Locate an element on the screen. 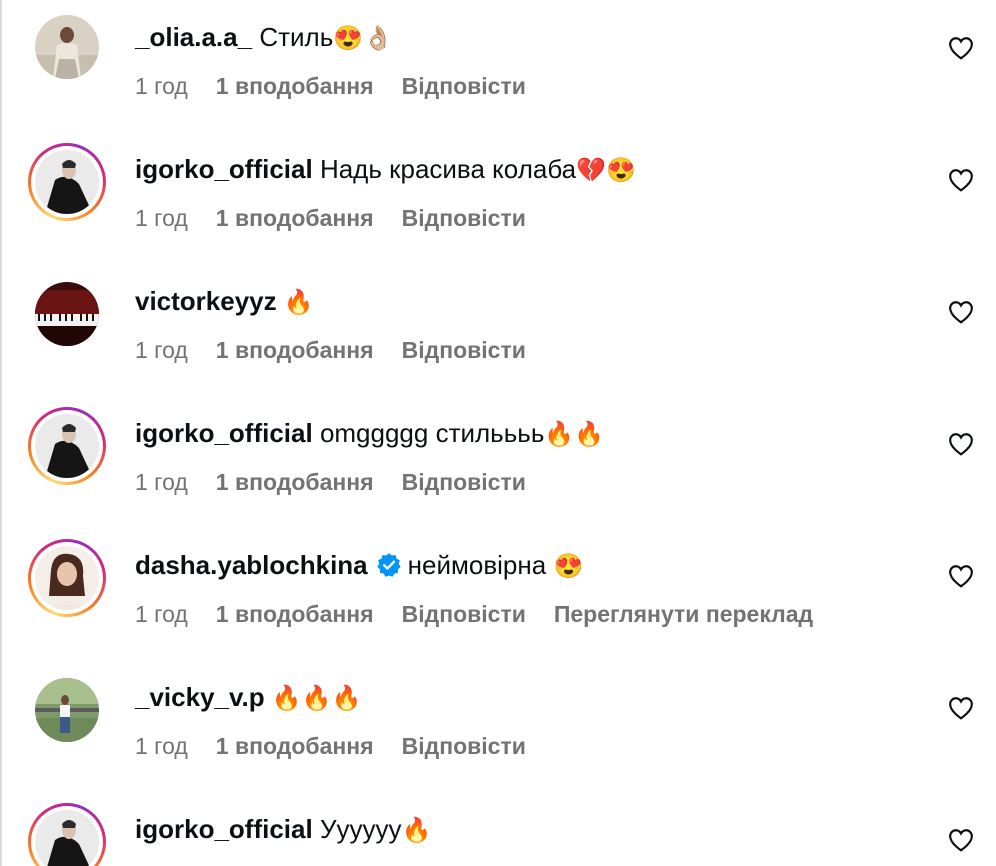  comment-text: dasha.yablochkina неймовірна 😍 is located at coordinates (359, 566).